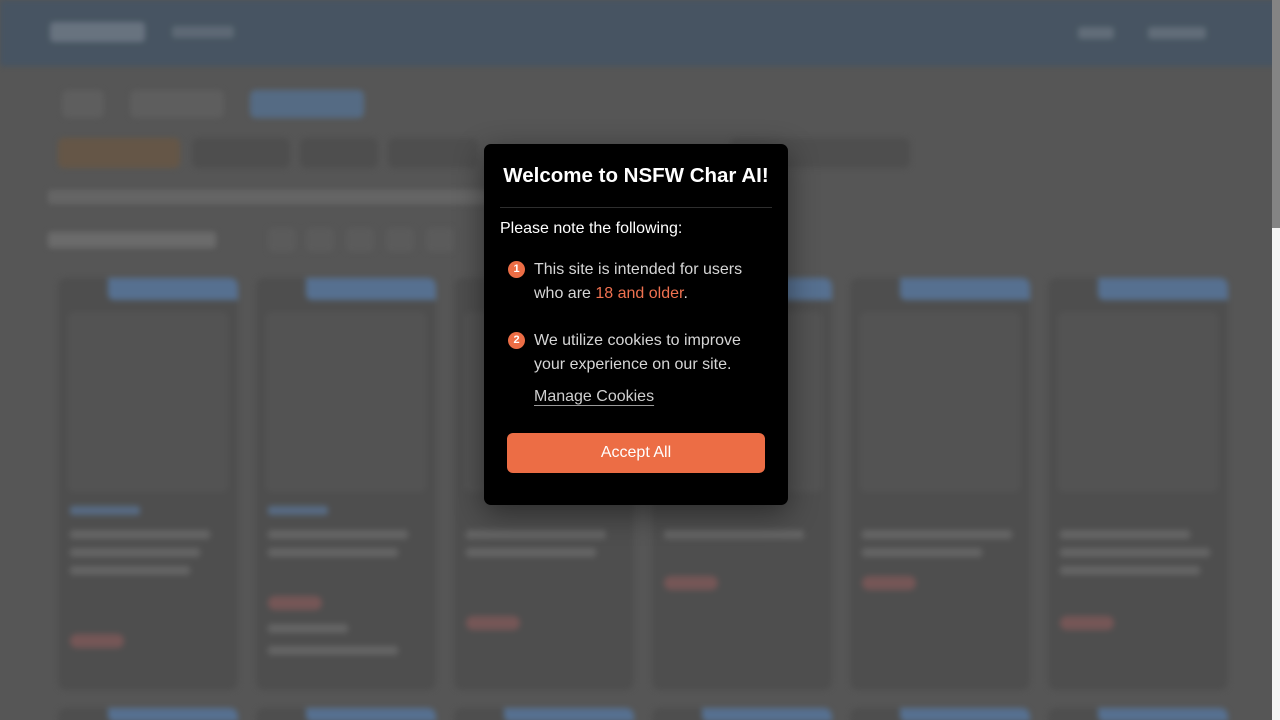 This screenshot has height=720, width=1280. Describe the element at coordinates (594, 397) in the screenshot. I see `manage-cookies-link: Manage Cookies` at that location.